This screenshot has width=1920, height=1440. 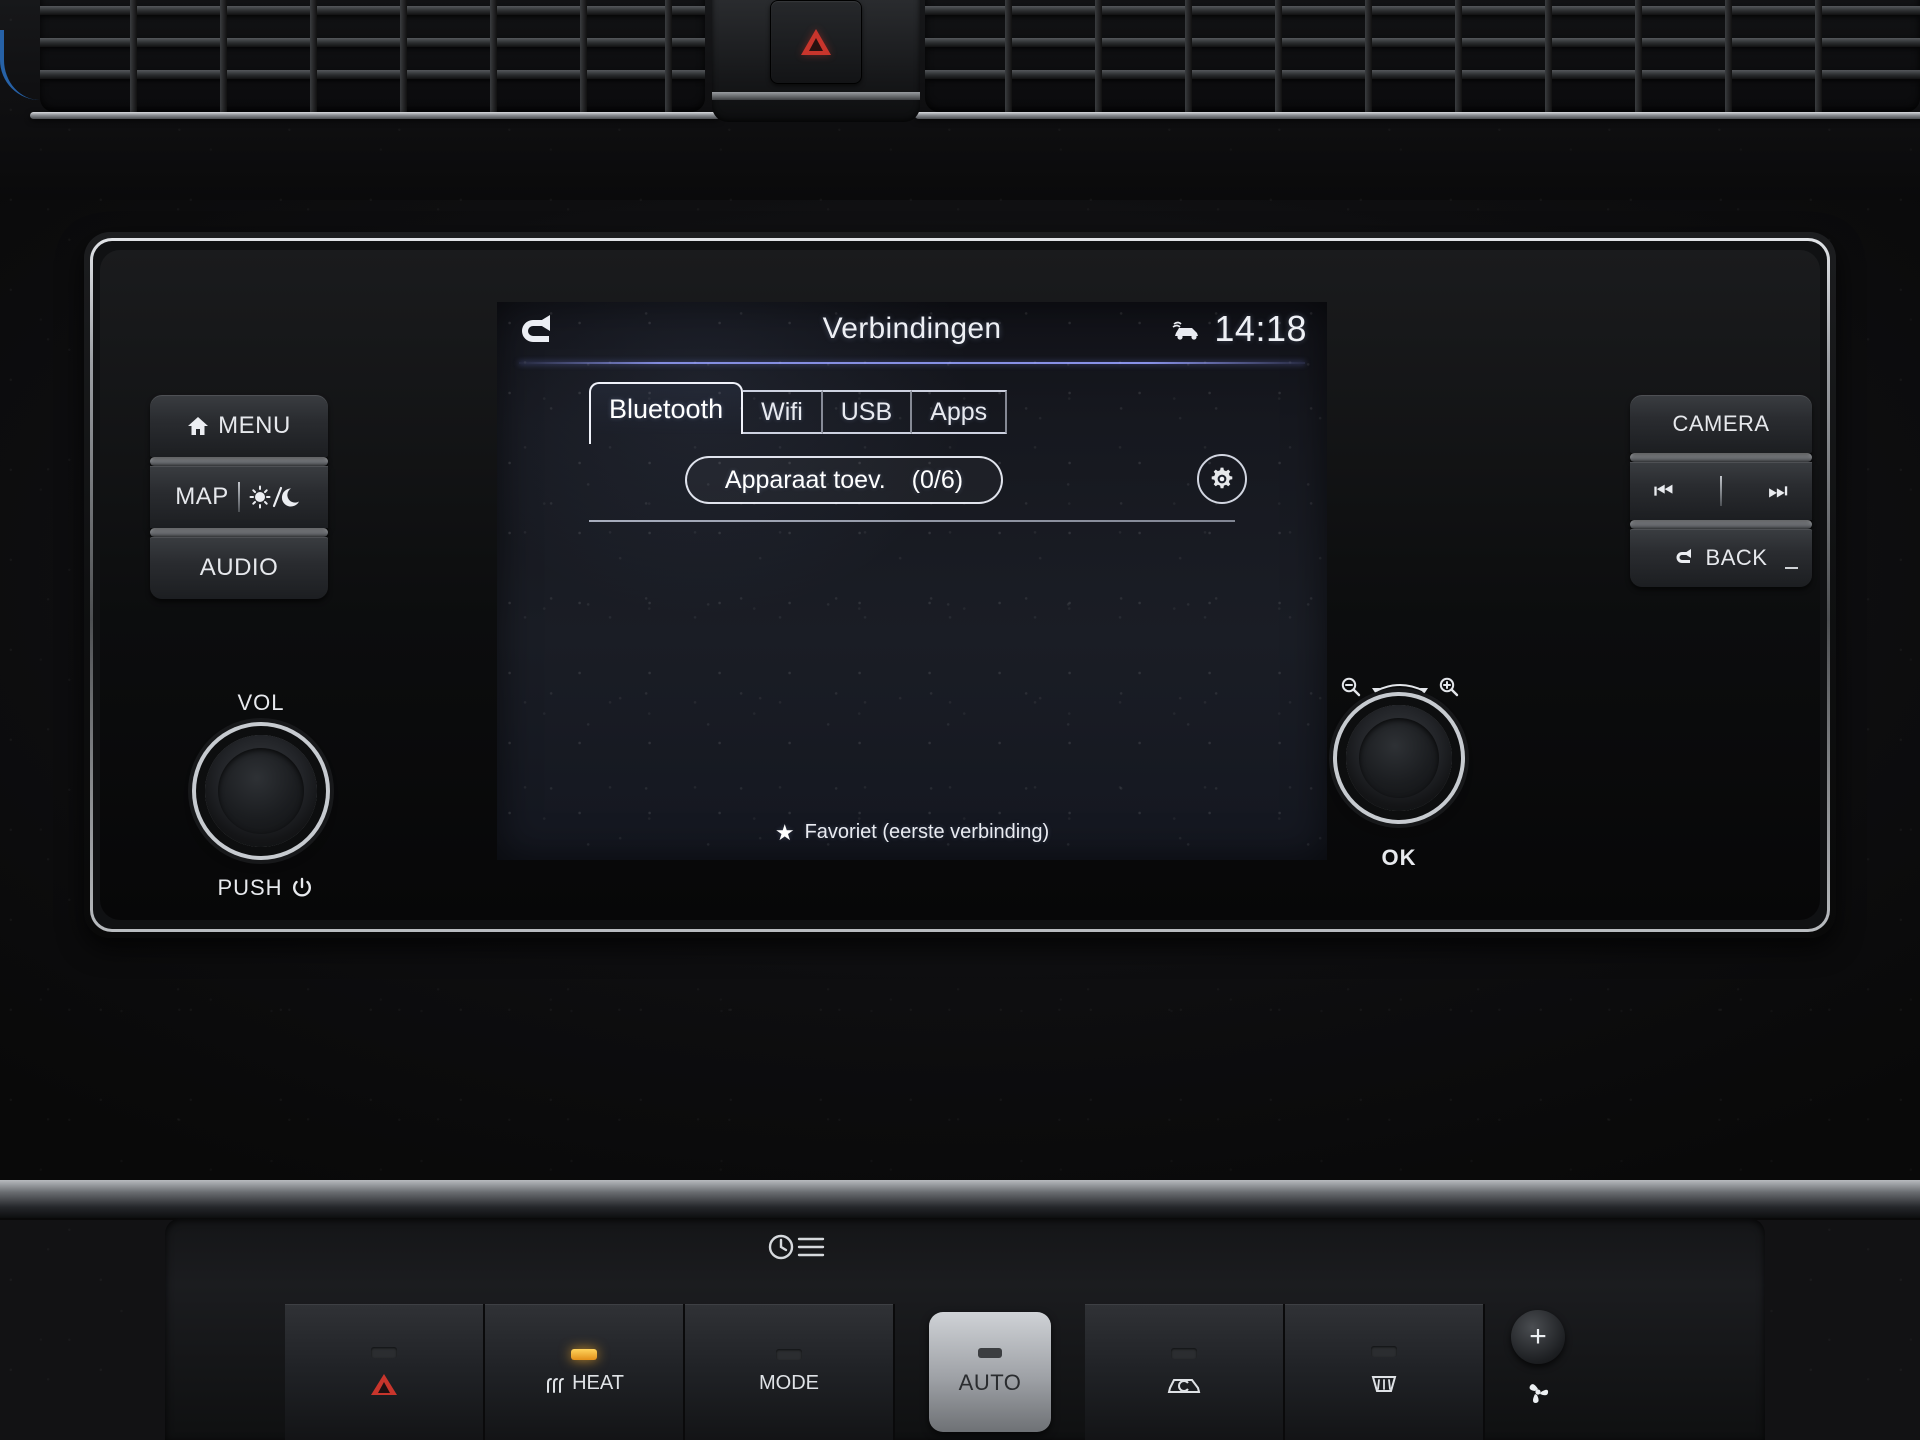 I want to click on camera-button: CAMERA, so click(x=1721, y=424).